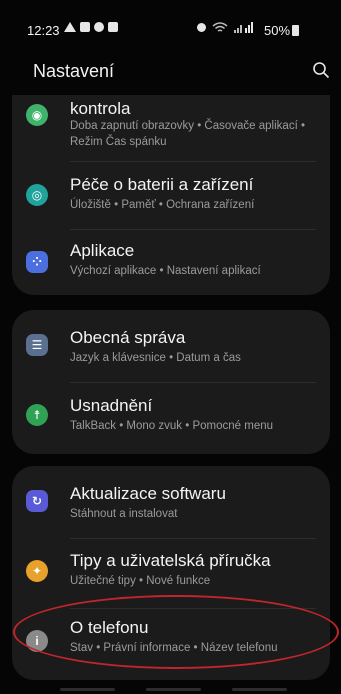 The height and width of the screenshot is (694, 341). I want to click on search-icon, so click(321, 70).